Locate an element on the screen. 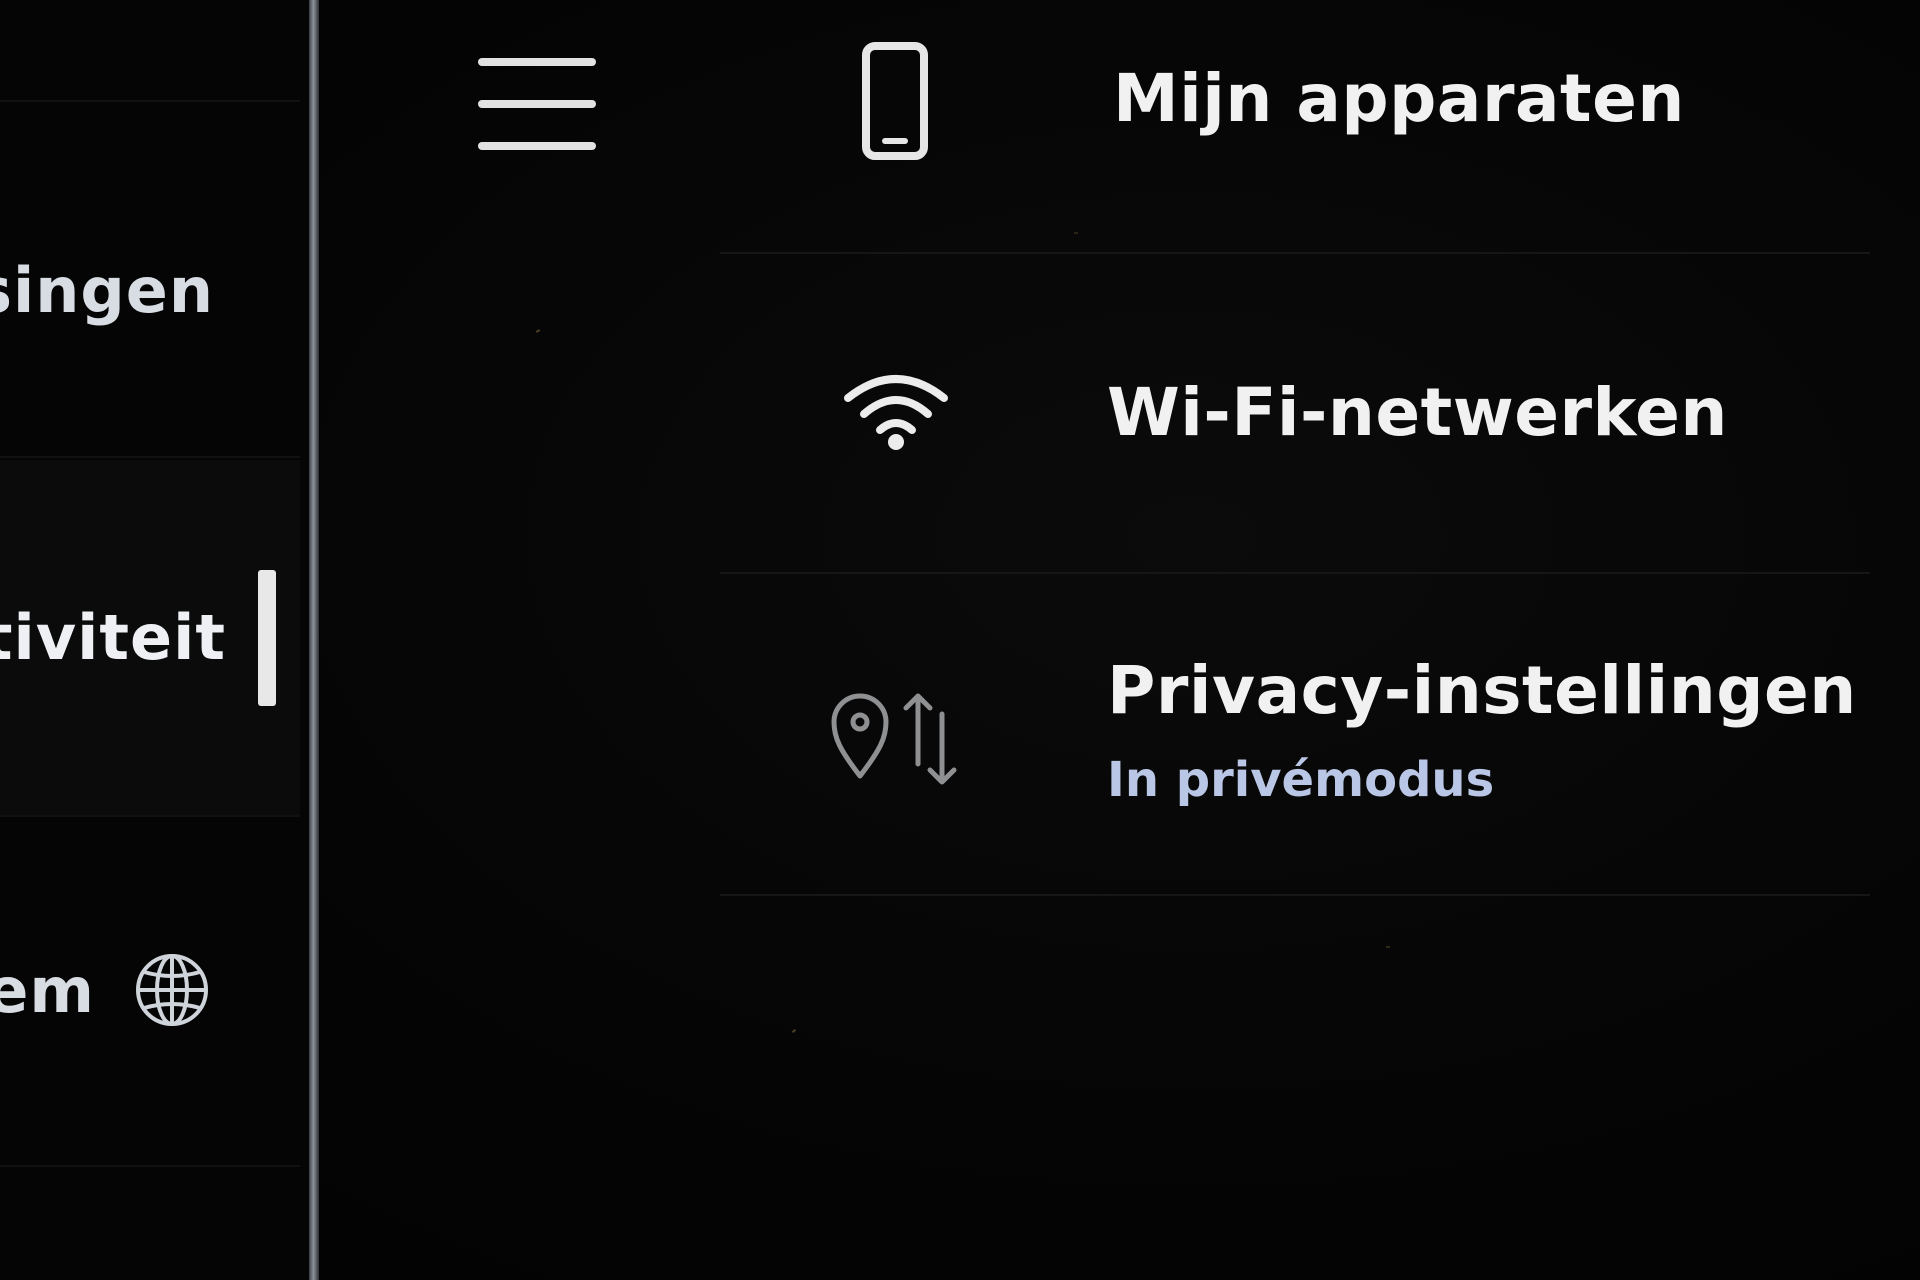  settings-row-wifi-networks: Wi-Fi-netwerken is located at coordinates (1295, 414).